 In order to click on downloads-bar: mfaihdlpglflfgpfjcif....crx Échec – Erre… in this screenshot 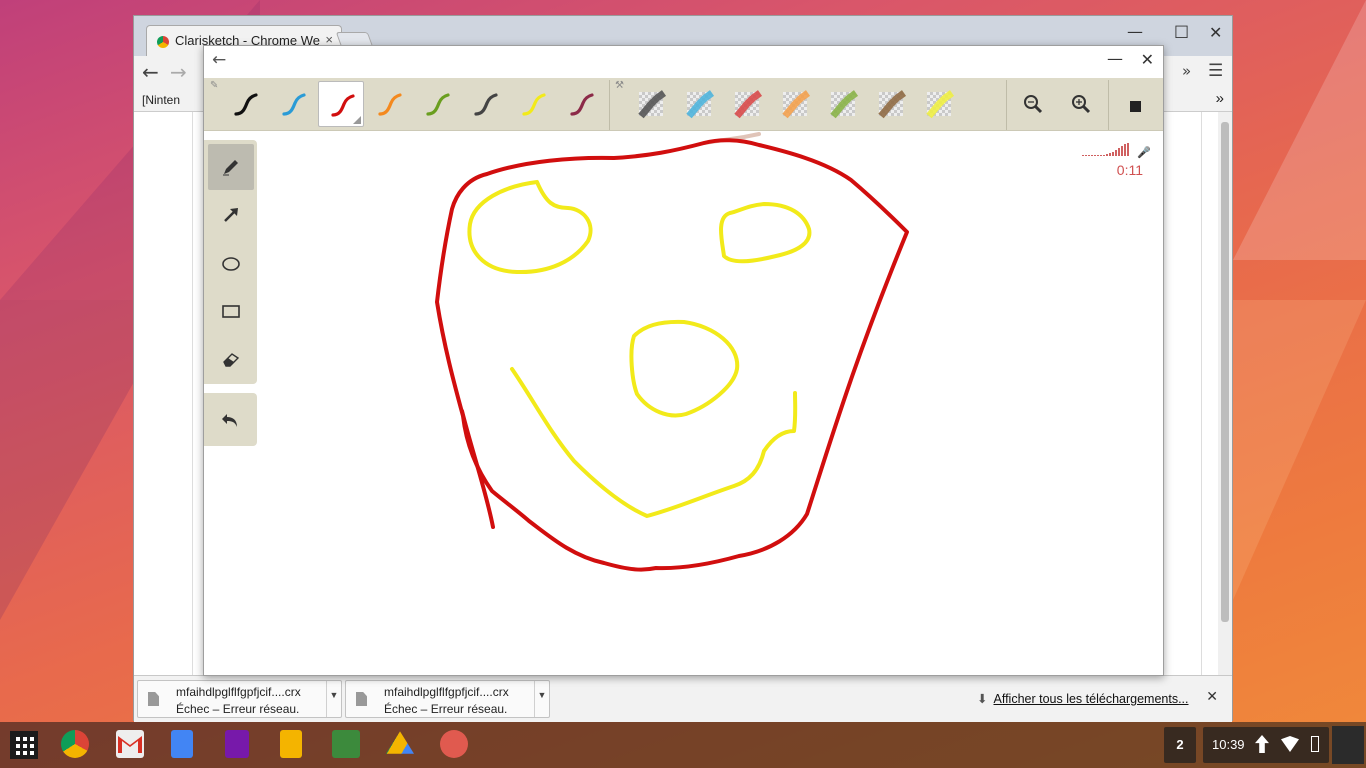, I will do `click(683, 698)`.